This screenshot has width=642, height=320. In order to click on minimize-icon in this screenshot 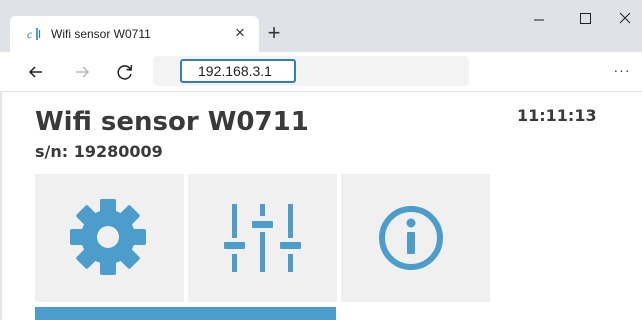, I will do `click(539, 20)`.